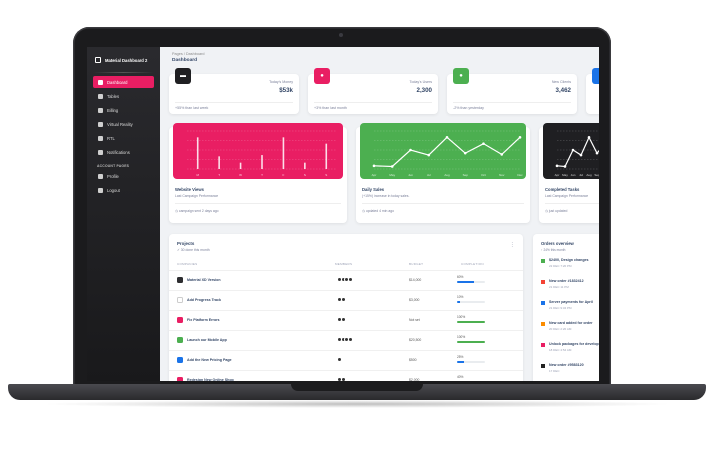  I want to click on table-row: Launch our Mobile App $20,500 100%, so click(346, 338).